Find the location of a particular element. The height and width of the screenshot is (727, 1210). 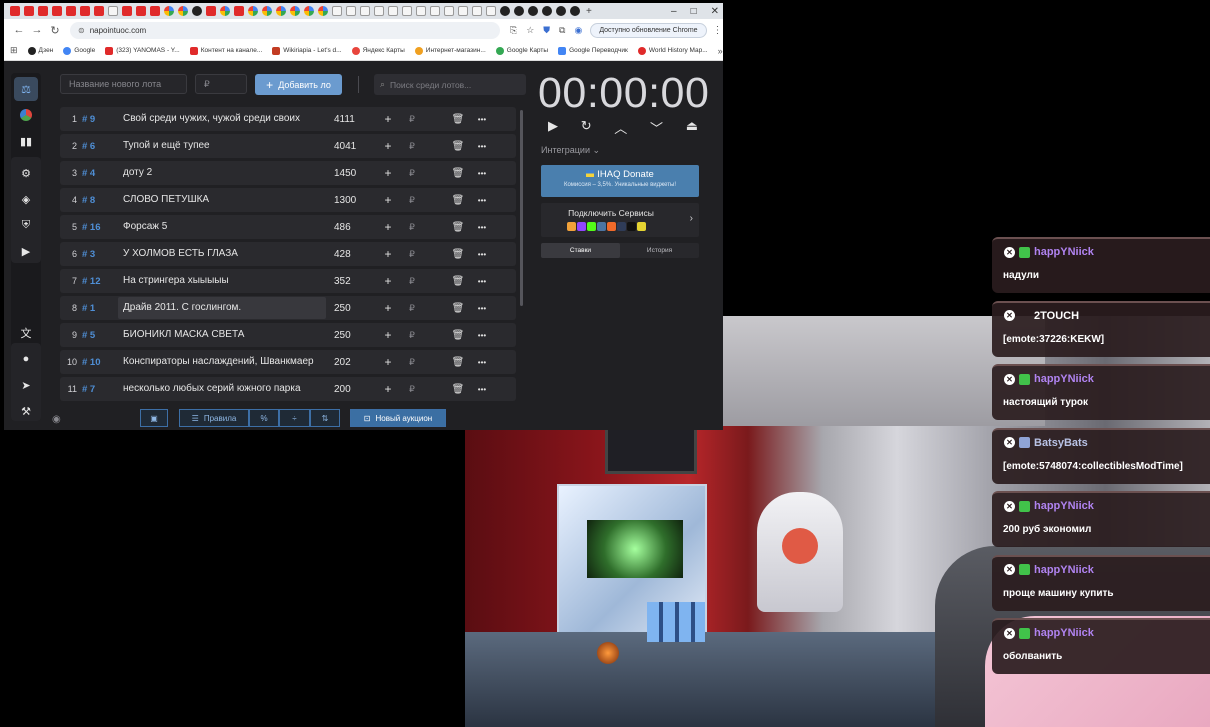

sidebar-stats-icon: ▮▮ is located at coordinates (26, 141).